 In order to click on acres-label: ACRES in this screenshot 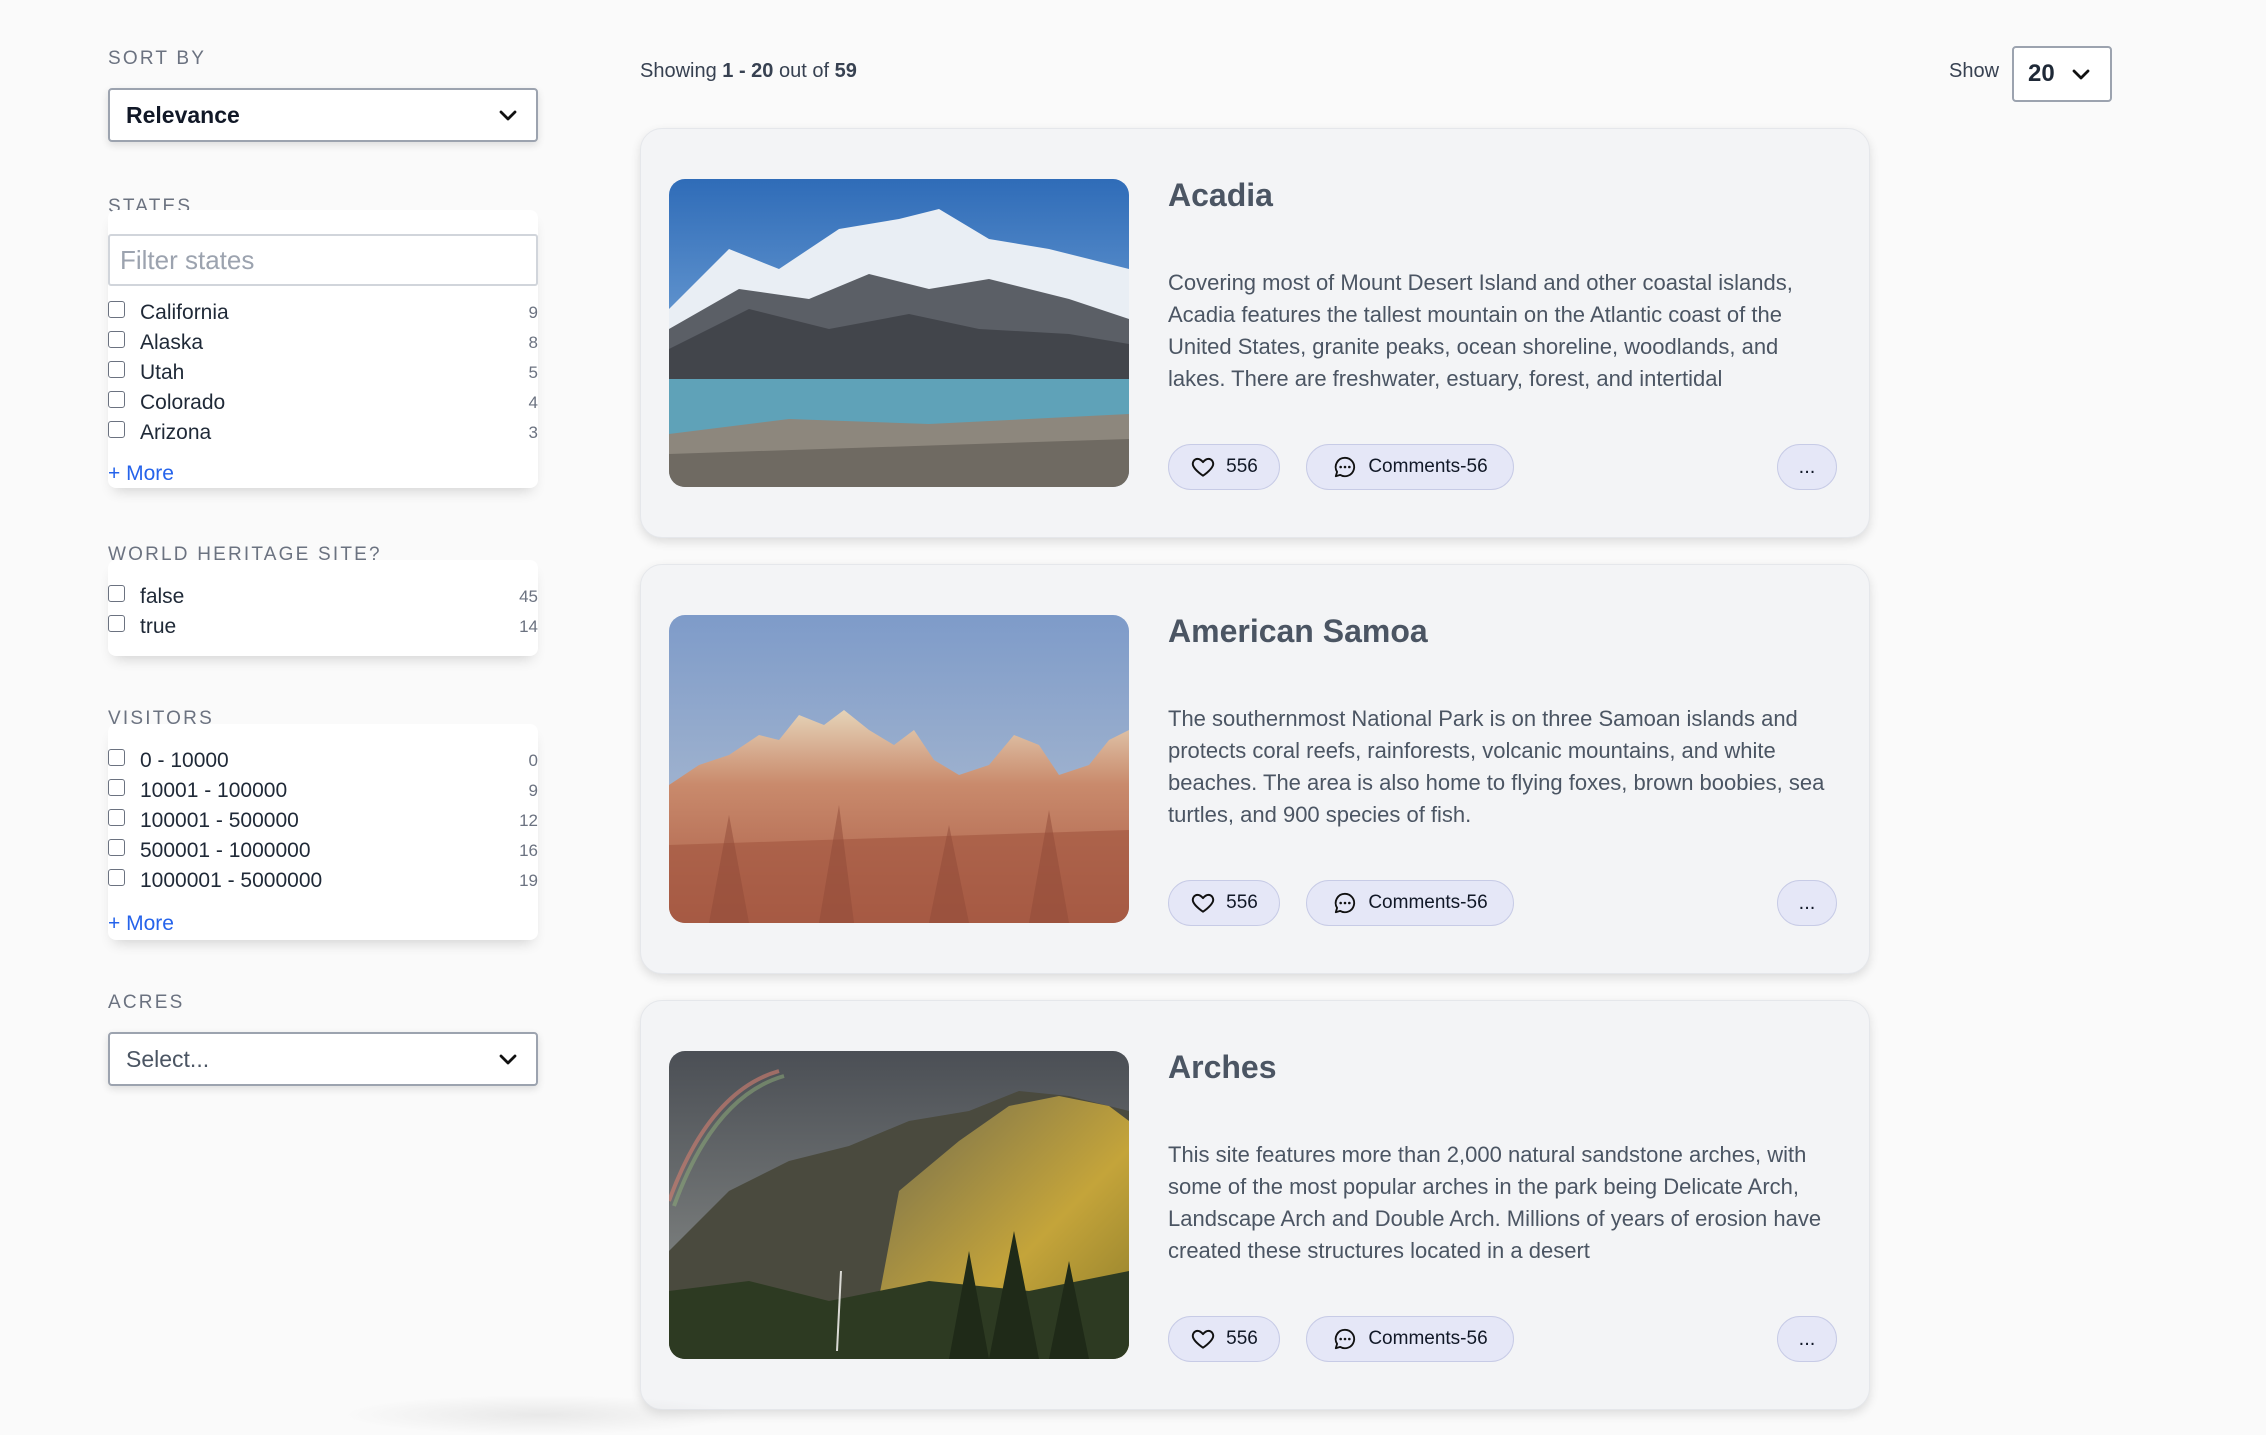, I will do `click(146, 1002)`.